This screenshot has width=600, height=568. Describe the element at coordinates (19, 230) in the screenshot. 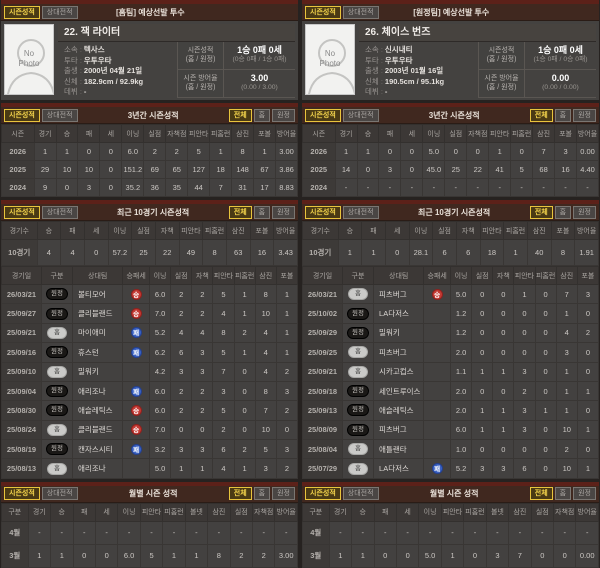

I see `header-cell: 경기수` at that location.